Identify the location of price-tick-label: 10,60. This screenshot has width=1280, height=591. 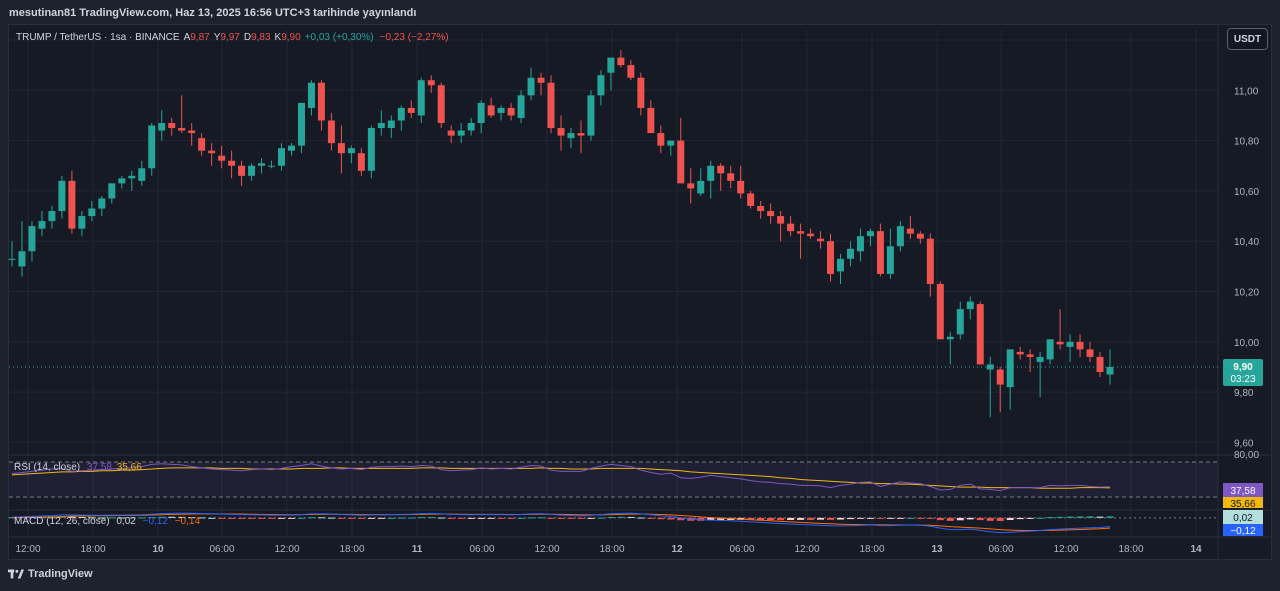
(1246, 192).